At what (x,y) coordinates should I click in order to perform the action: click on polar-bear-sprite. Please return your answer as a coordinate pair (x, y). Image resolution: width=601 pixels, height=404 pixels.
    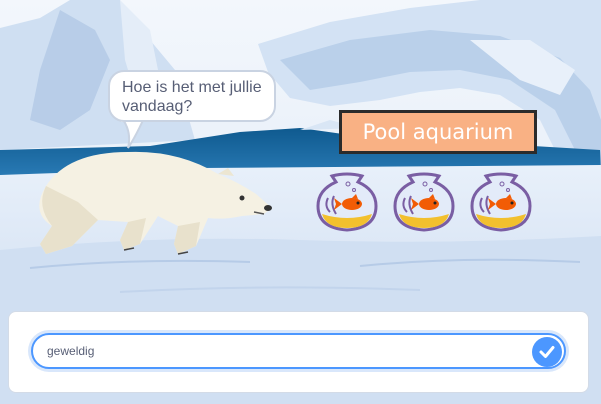
    Looking at the image, I should click on (153, 202).